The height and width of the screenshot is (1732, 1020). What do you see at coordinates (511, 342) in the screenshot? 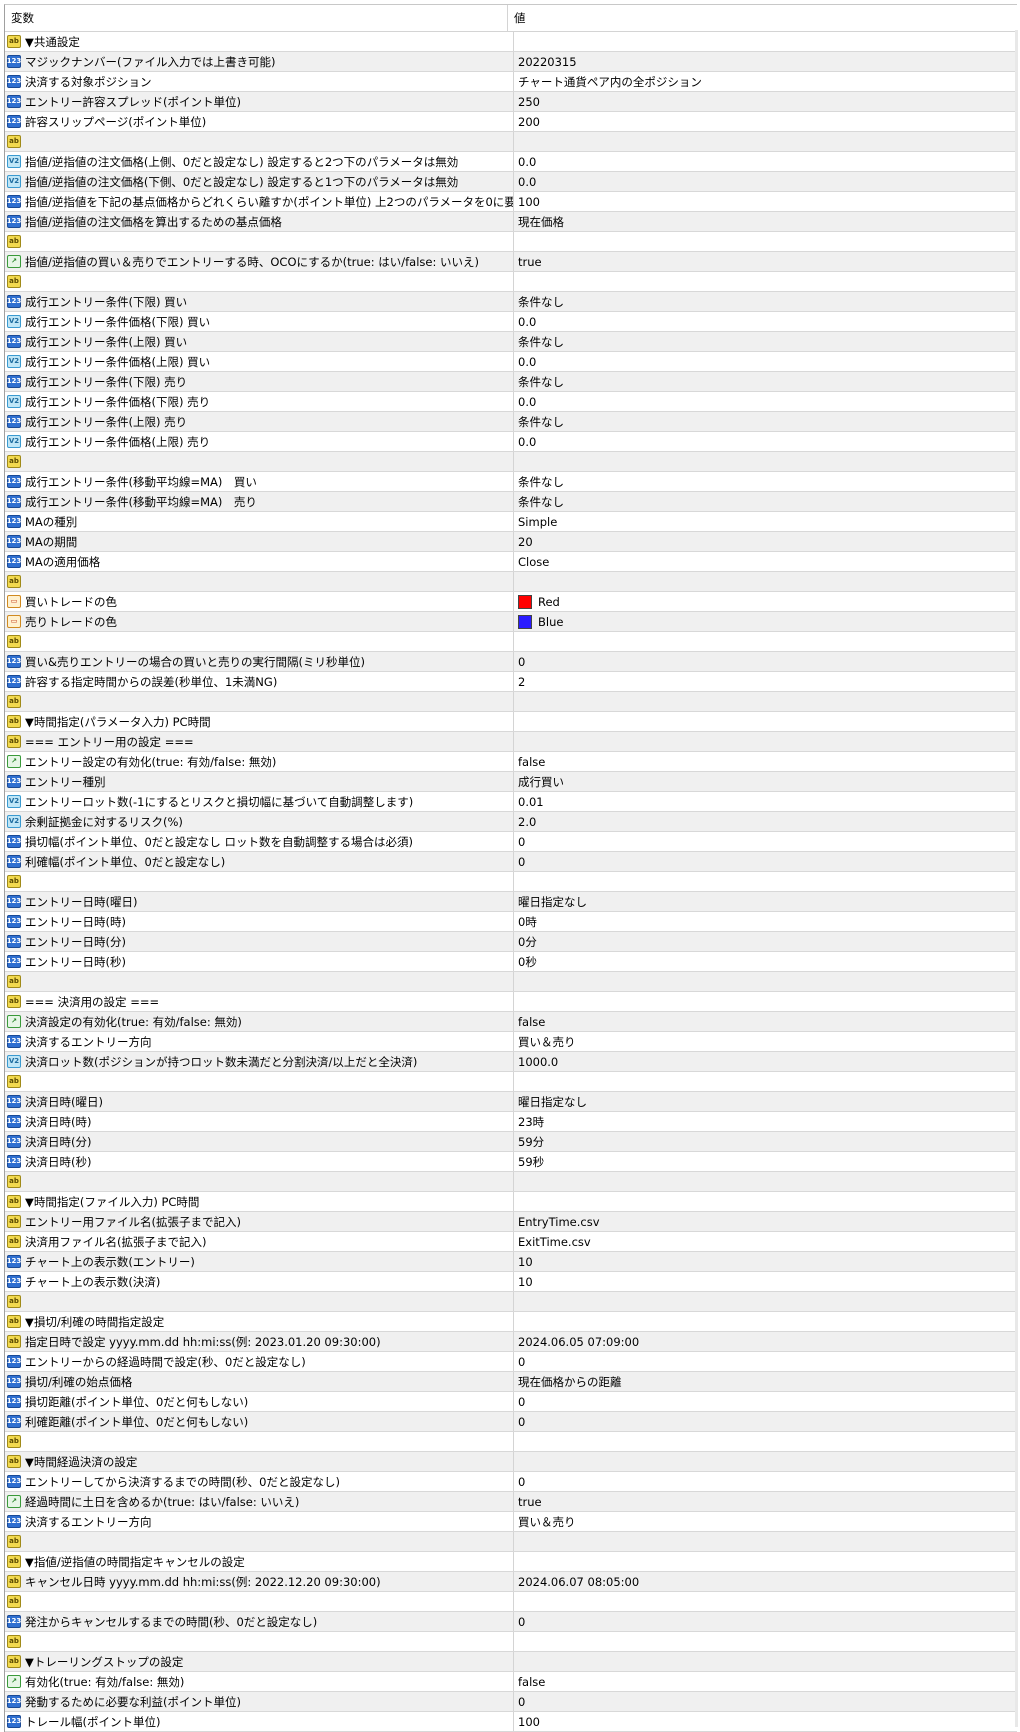
I see `param-row: 123 成行エントリー条件(上限) 買い 条件なし` at bounding box center [511, 342].